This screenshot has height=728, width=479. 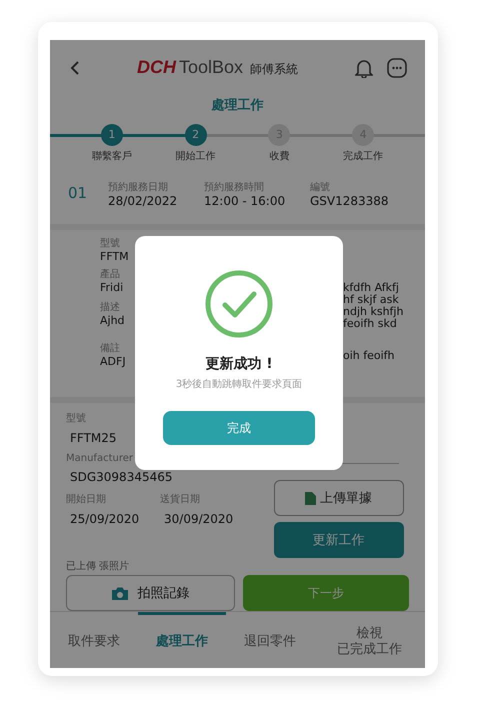 I want to click on dialog-title: 更新成功 !, so click(x=239, y=364).